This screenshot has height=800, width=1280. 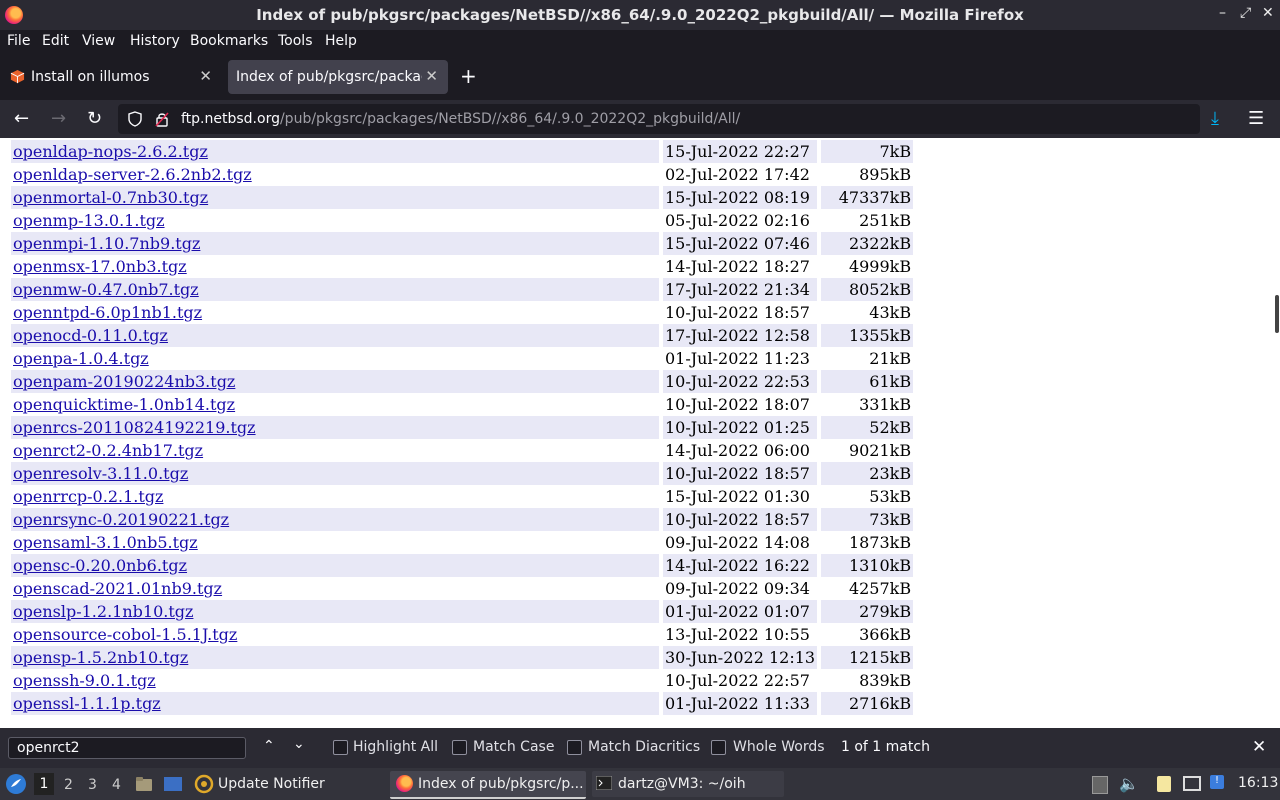 What do you see at coordinates (84, 680) in the screenshot?
I see `file-link: openssh-9.0.1.tgz` at bounding box center [84, 680].